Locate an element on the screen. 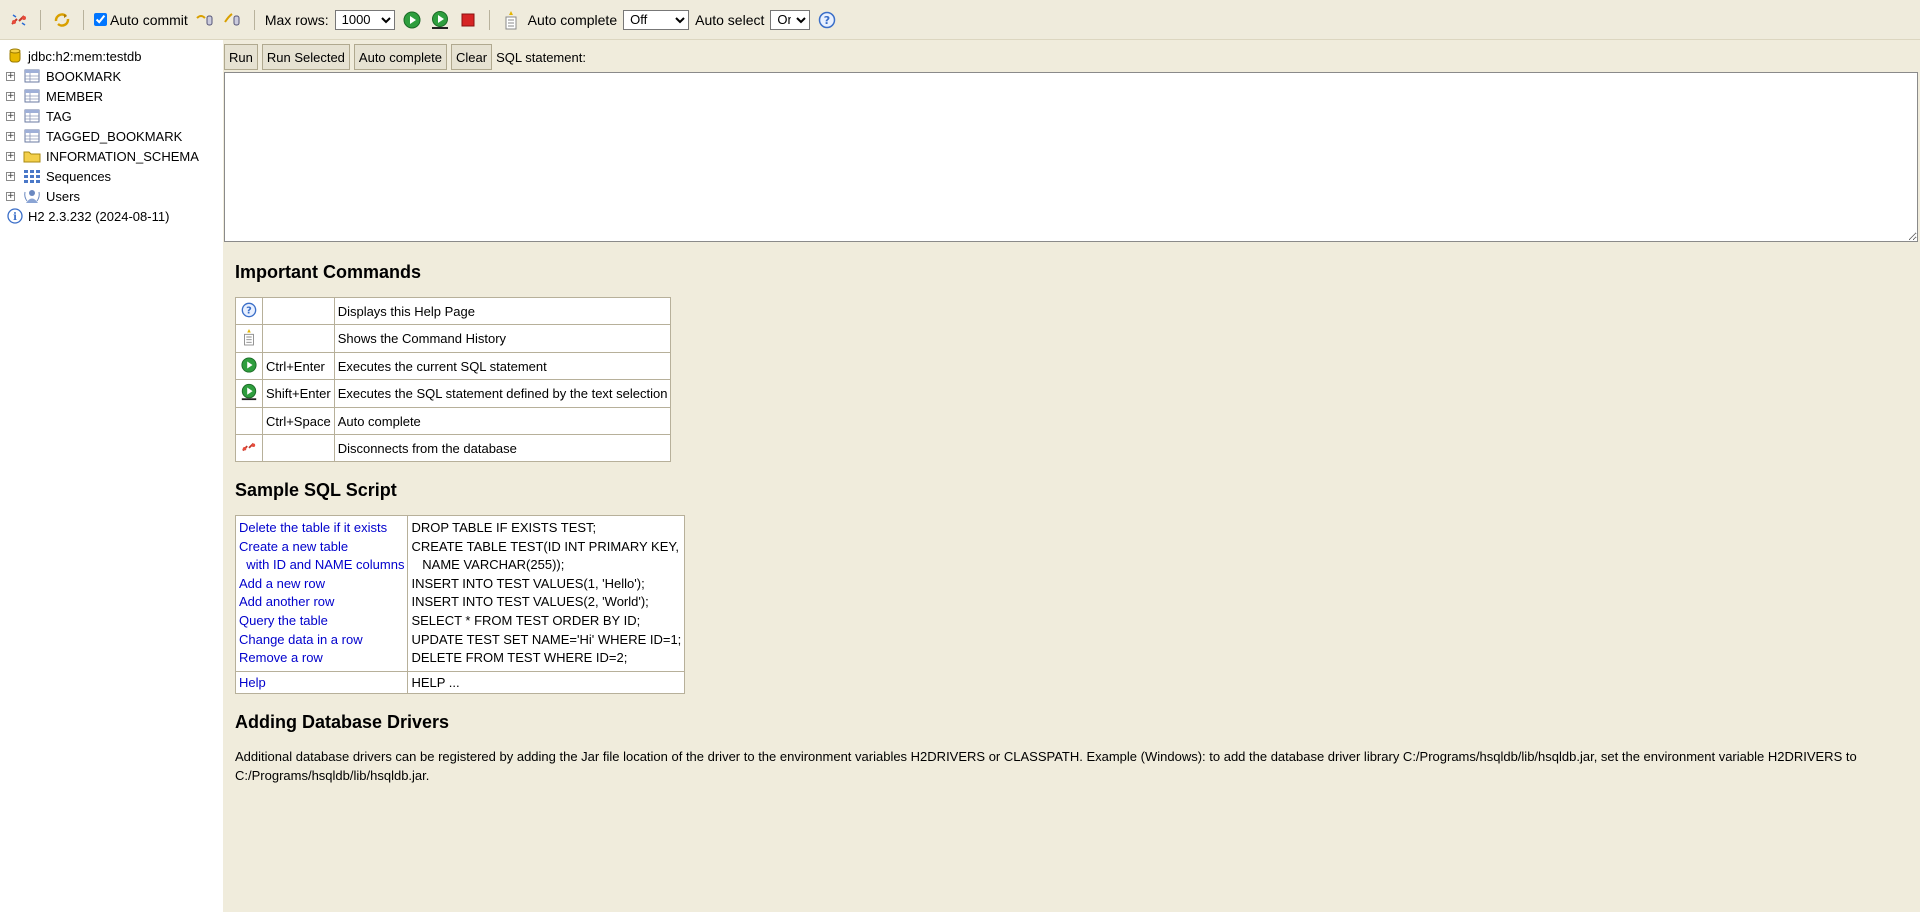  help-link: Help is located at coordinates (252, 682).